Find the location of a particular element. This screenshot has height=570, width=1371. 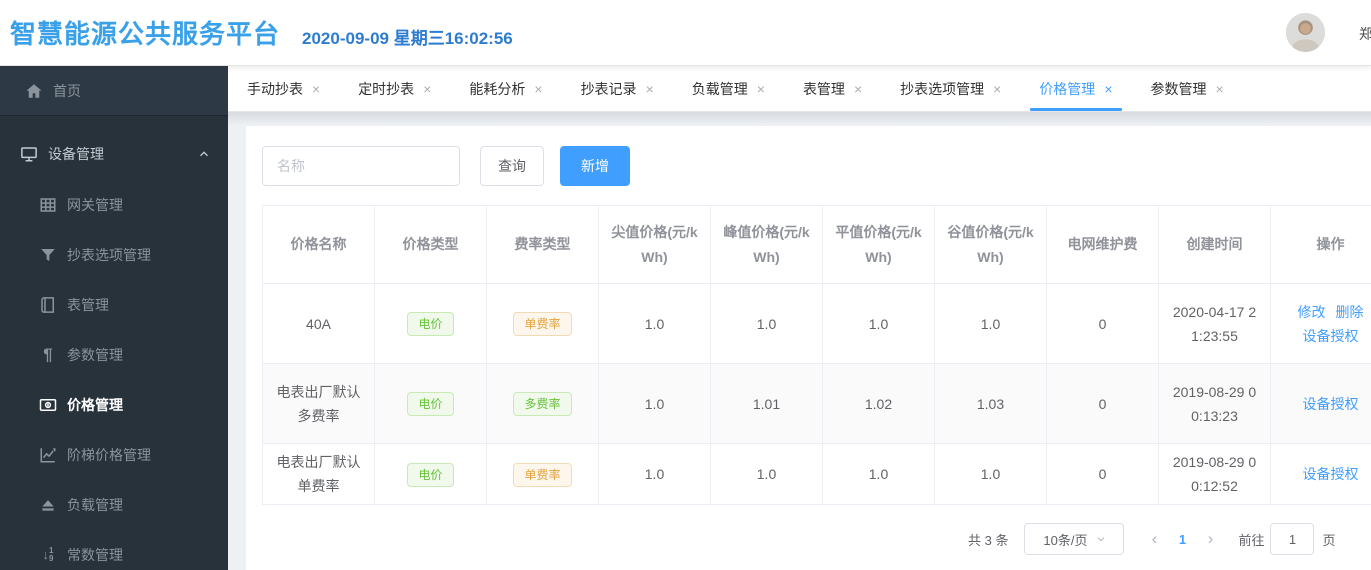

tab-meter-management: 表管理 × is located at coordinates (832, 88).